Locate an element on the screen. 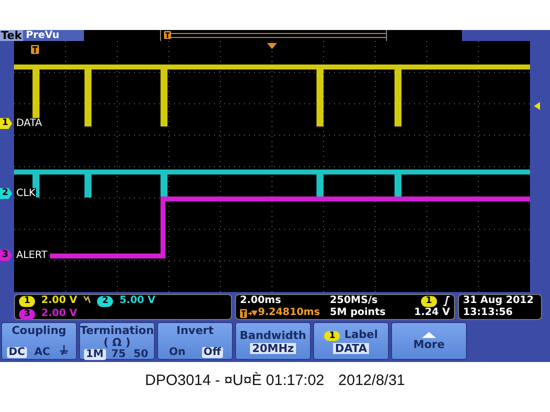 The image size is (550, 412). menu-button: Invert On Off is located at coordinates (195, 341).